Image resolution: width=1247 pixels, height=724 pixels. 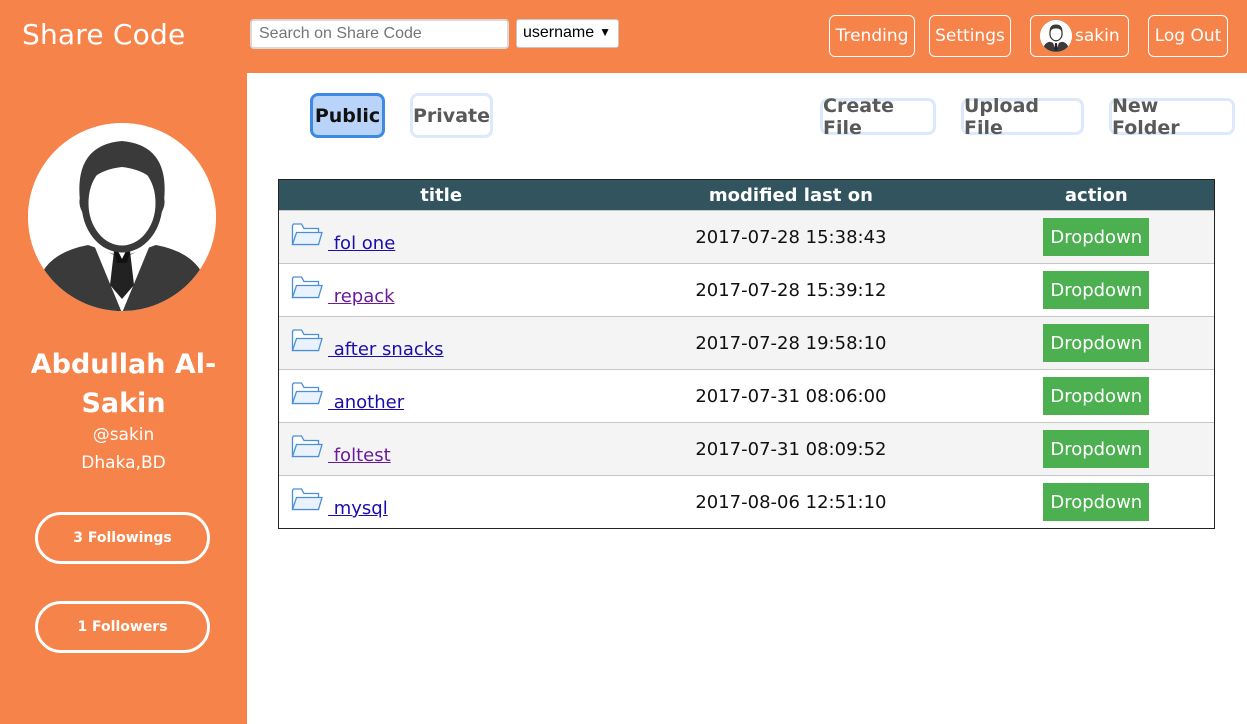 What do you see at coordinates (441, 290) in the screenshot?
I see `title-cell: repack` at bounding box center [441, 290].